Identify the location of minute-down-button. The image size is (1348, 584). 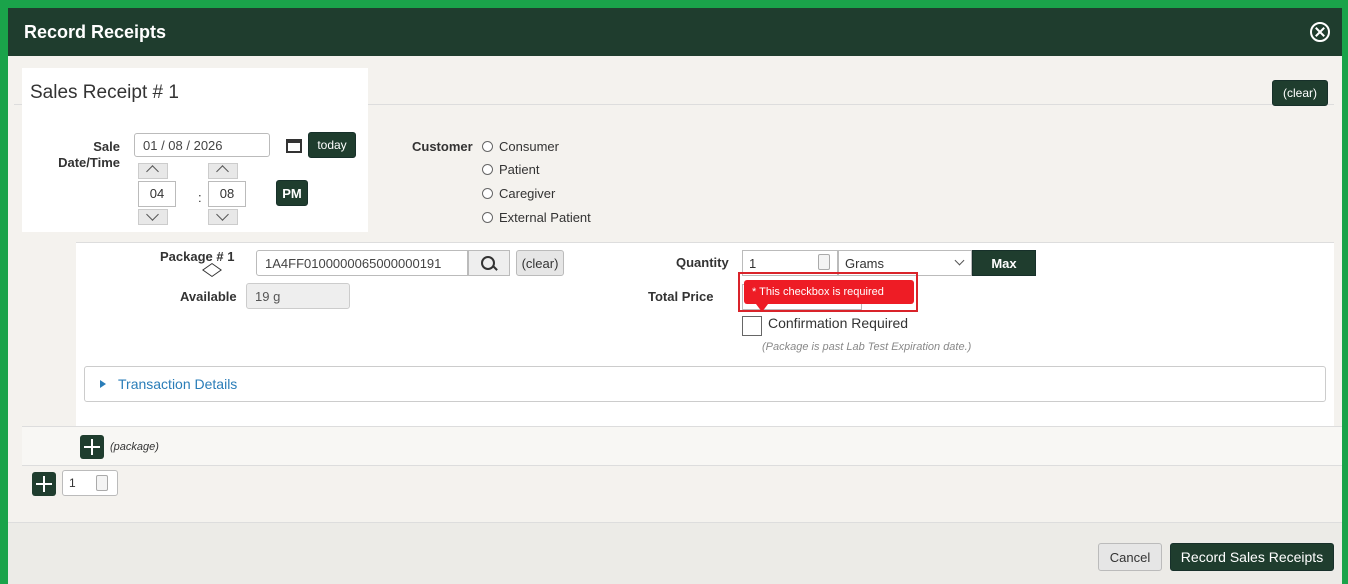
(223, 216).